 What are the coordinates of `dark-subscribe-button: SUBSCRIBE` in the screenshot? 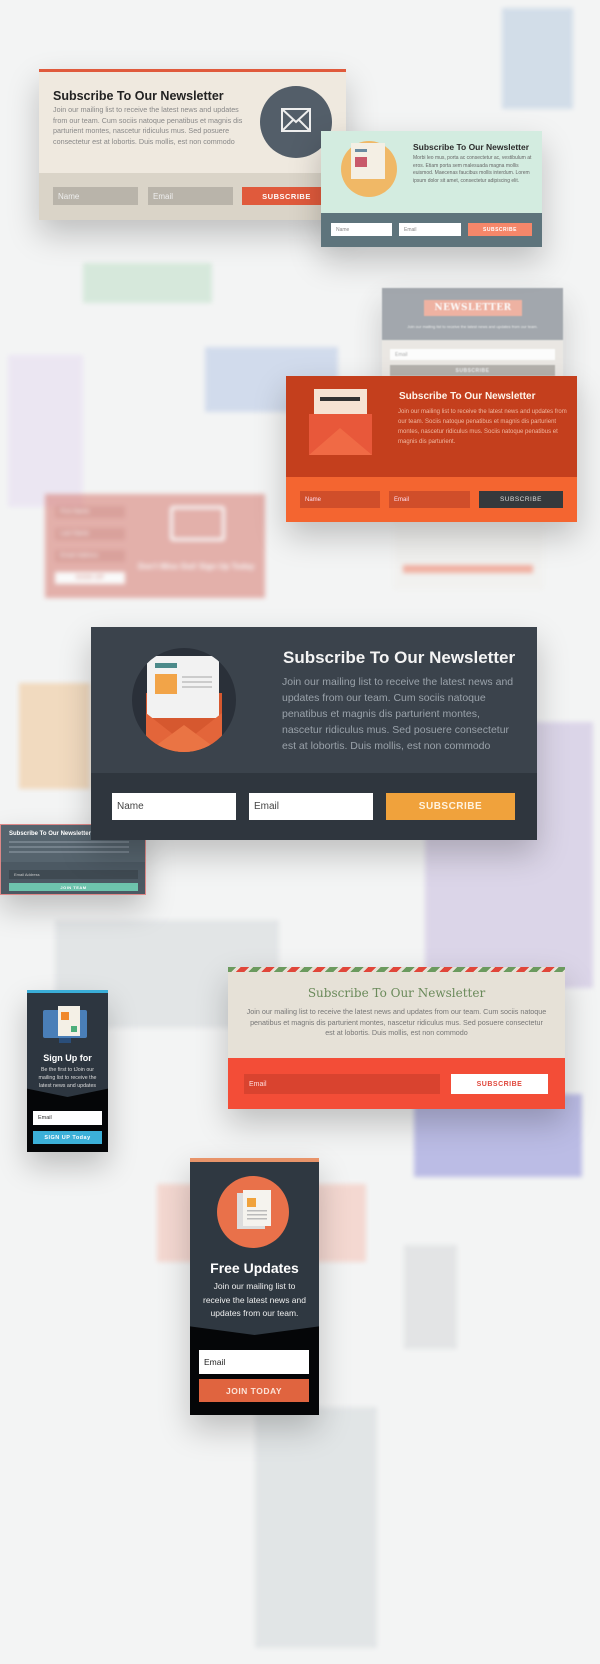 It's located at (450, 806).